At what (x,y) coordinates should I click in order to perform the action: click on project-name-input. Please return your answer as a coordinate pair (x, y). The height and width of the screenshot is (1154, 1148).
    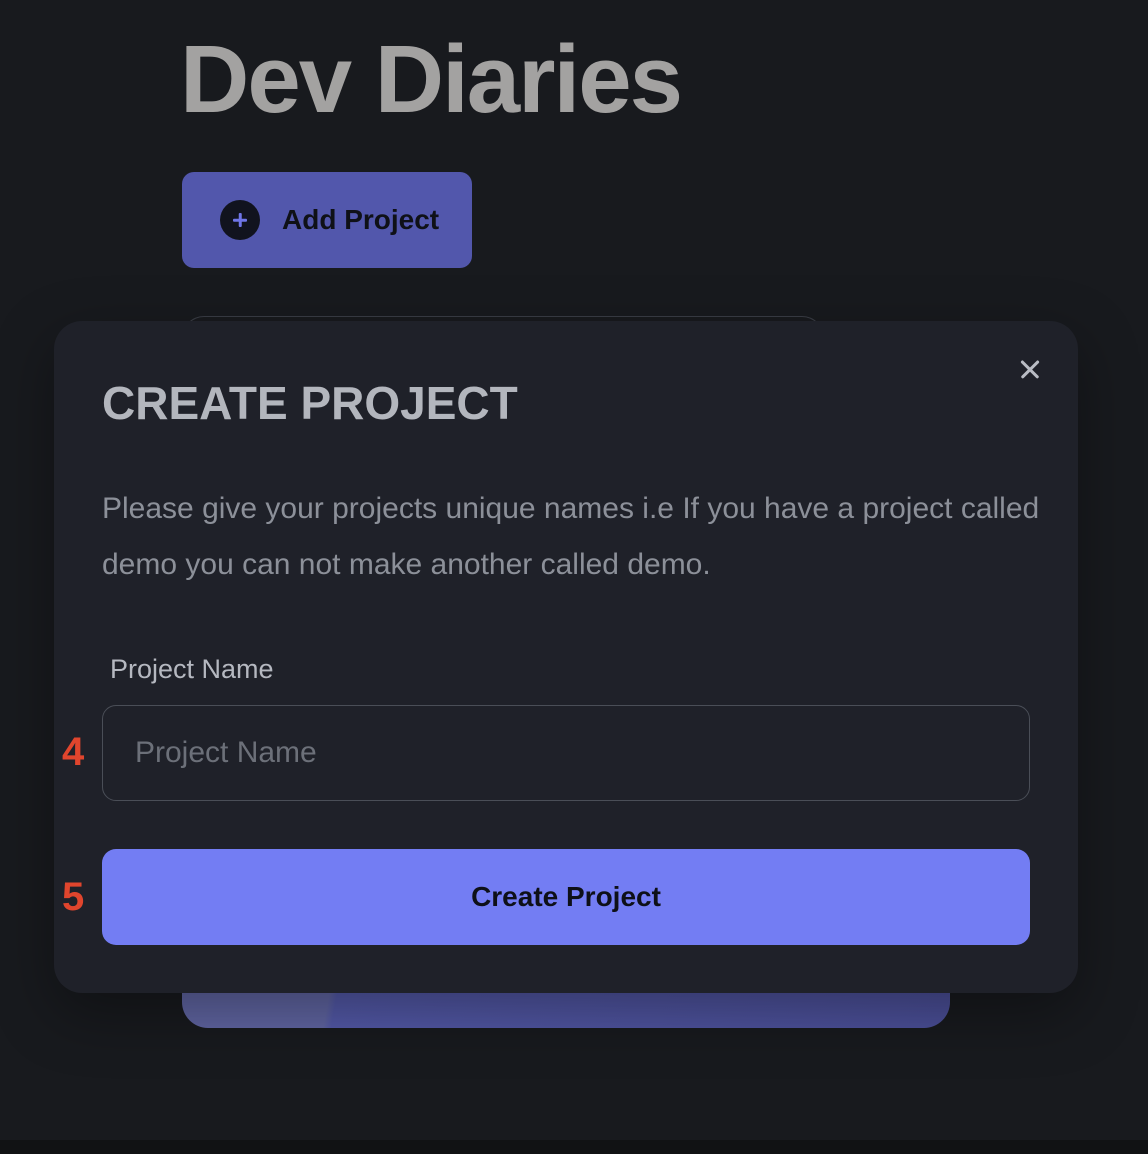
    Looking at the image, I should click on (566, 753).